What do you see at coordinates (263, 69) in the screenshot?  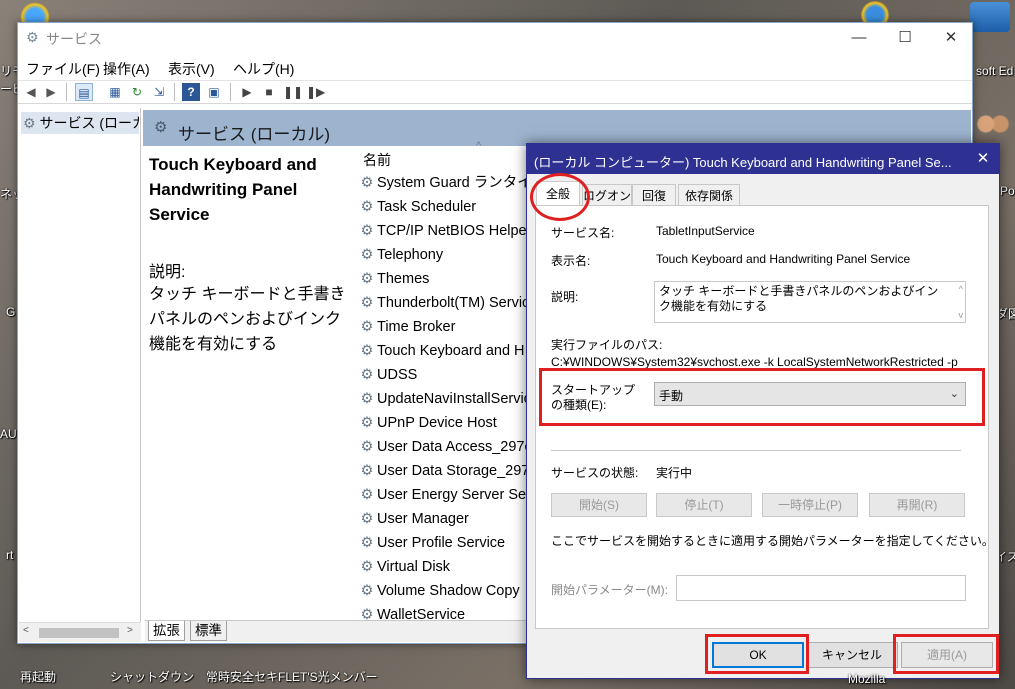 I see `menu-help: ヘルプ(H)` at bounding box center [263, 69].